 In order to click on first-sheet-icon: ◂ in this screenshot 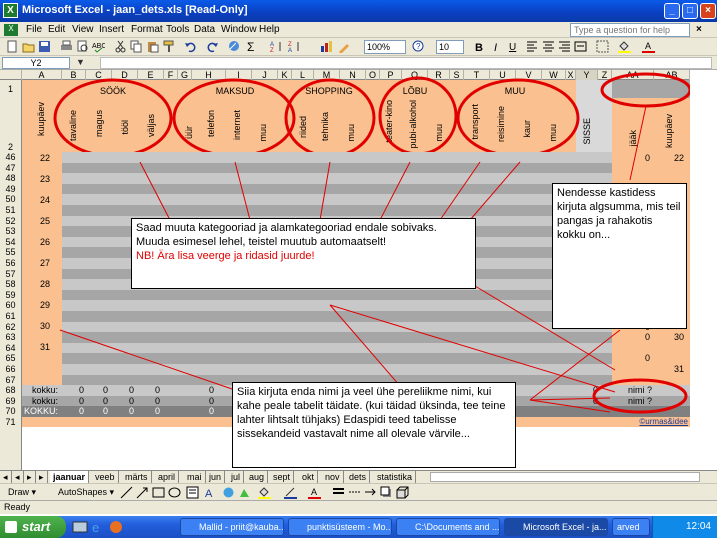, I will do `click(6, 477)`.